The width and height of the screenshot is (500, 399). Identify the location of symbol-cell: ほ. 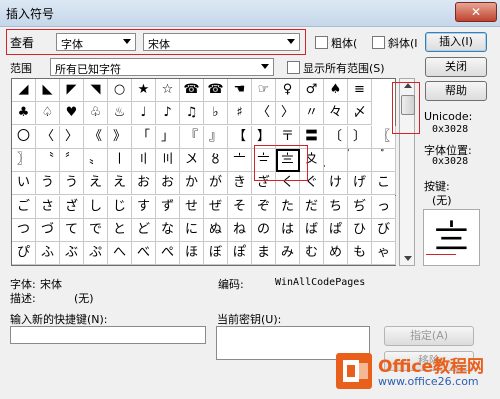
(192, 253).